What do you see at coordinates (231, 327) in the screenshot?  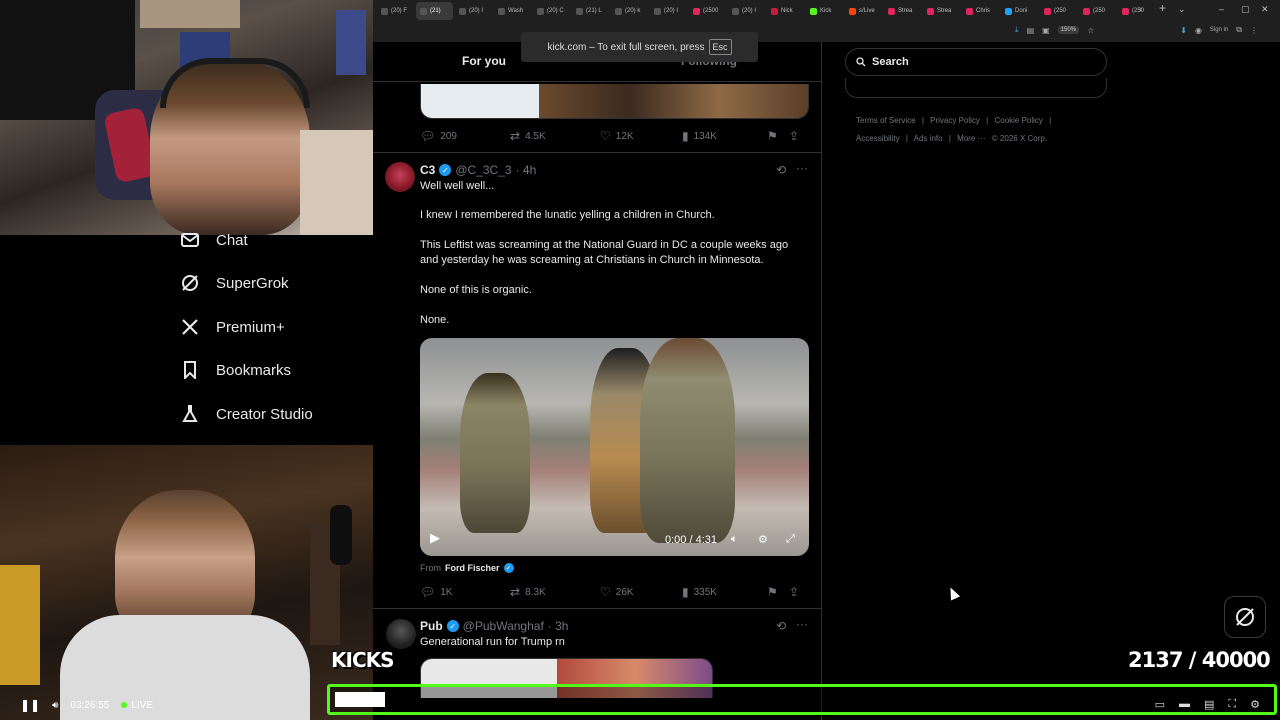 I see `sidebar-item-premium: Premium+` at bounding box center [231, 327].